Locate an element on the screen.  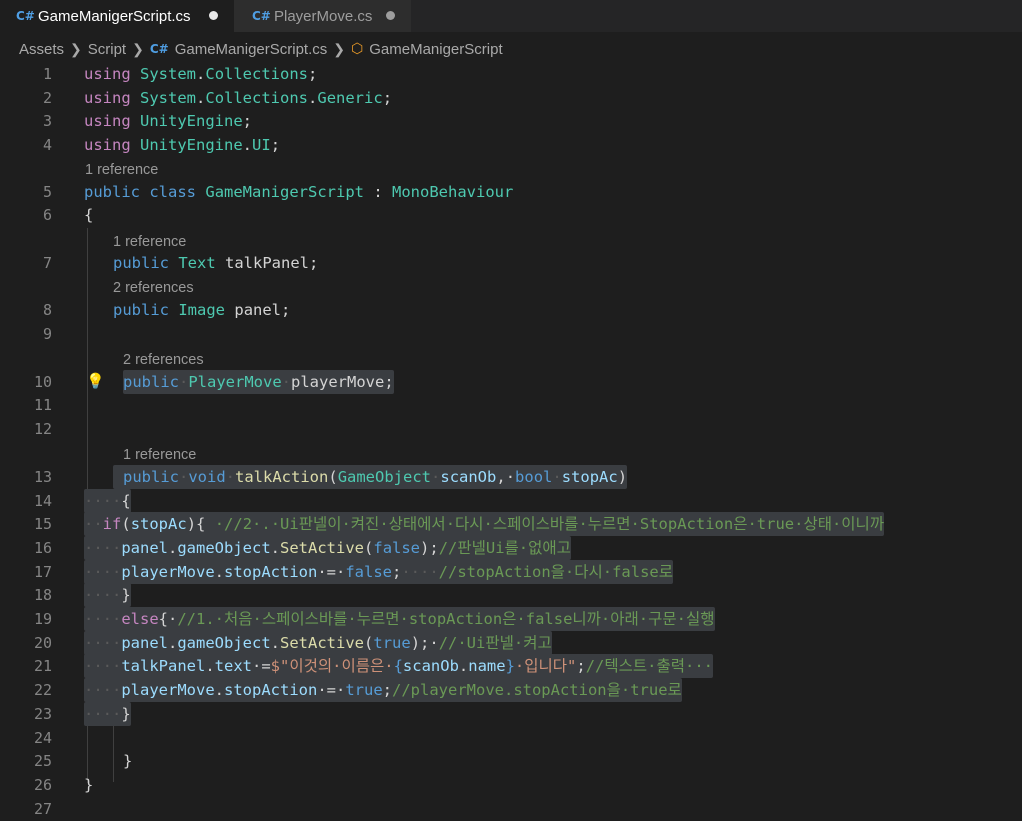
breadcrumb-item-file: GameManigerScript.cs is located at coordinates (251, 49).